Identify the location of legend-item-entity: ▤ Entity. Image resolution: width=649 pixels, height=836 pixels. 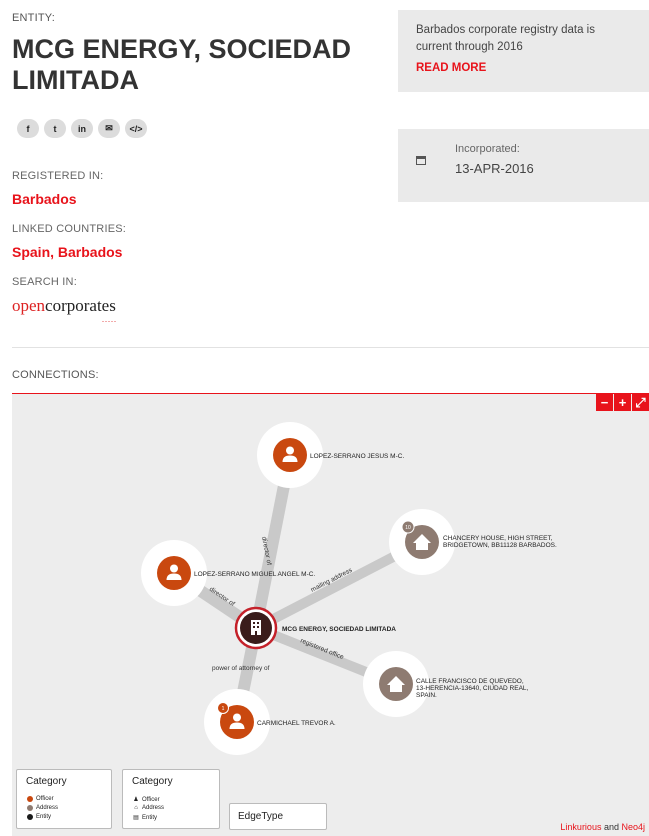
(145, 818).